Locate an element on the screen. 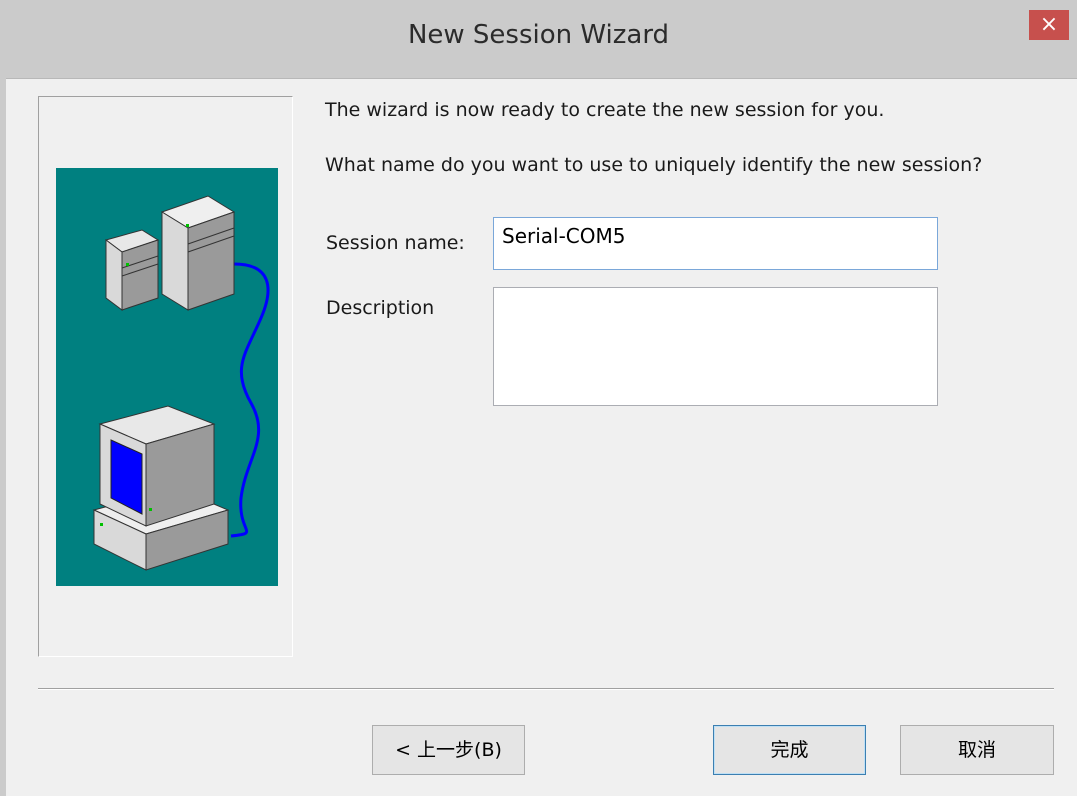  wizard-illustration is located at coordinates (167, 377).